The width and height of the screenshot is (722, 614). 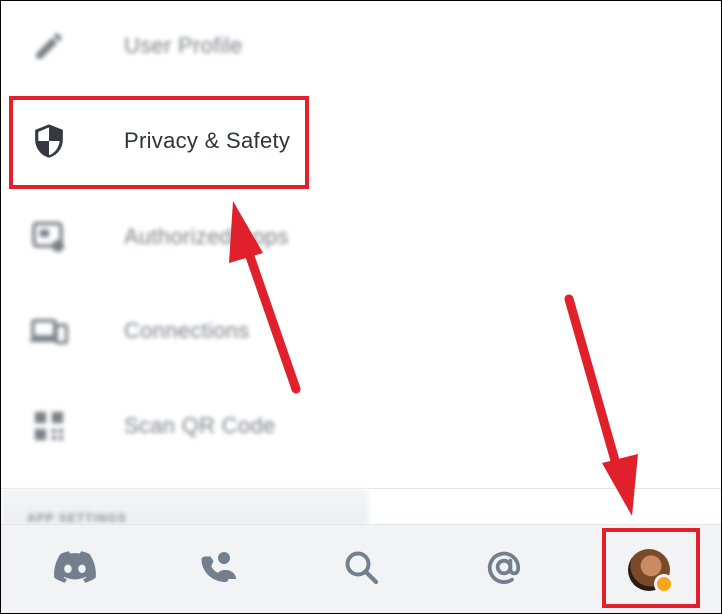 I want to click on menu-item-authorized-apps: Authorized Apps, so click(x=361, y=237).